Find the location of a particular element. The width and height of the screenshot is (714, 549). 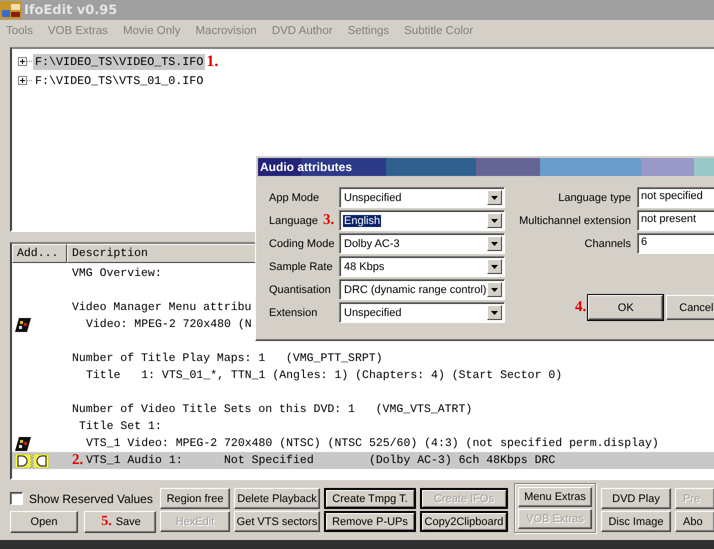

dialog-title: Audio attributes is located at coordinates (306, 167).